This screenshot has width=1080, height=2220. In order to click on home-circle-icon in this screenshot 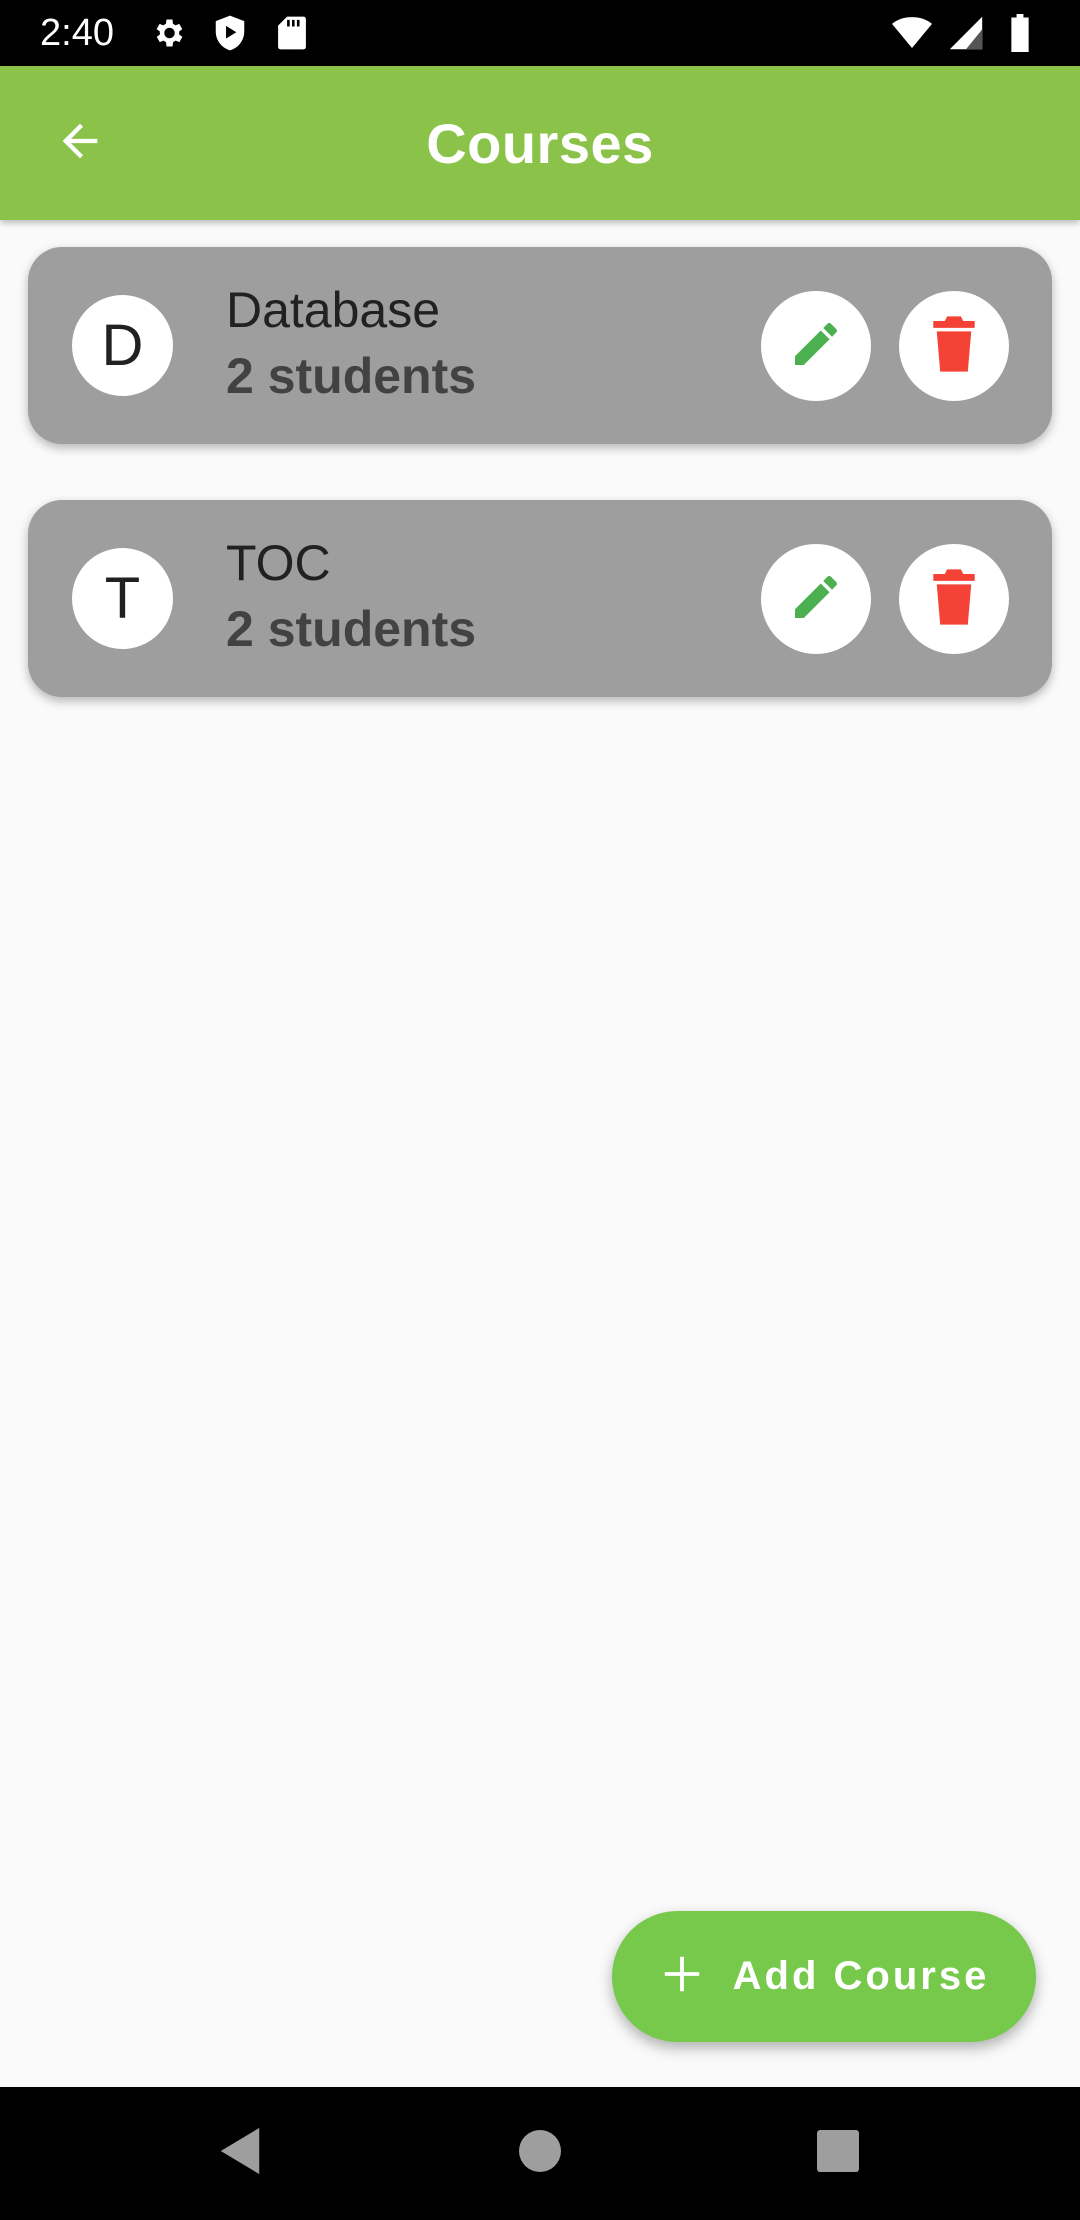, I will do `click(540, 2153)`.